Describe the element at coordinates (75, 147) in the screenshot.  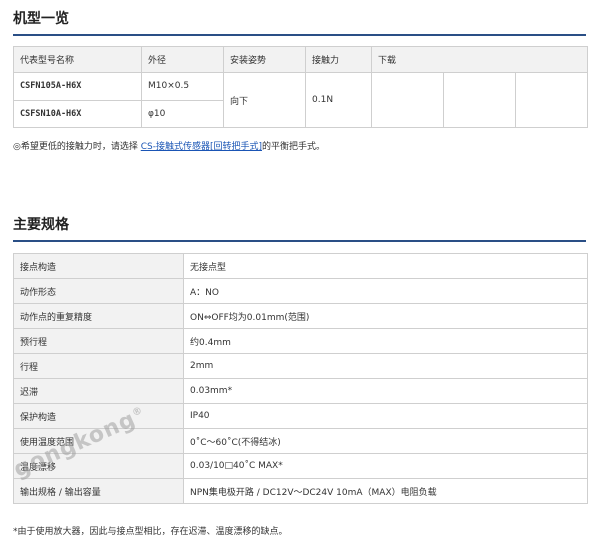
I see `note-prefix: ◎希望更低的接触力时，请选择` at that location.